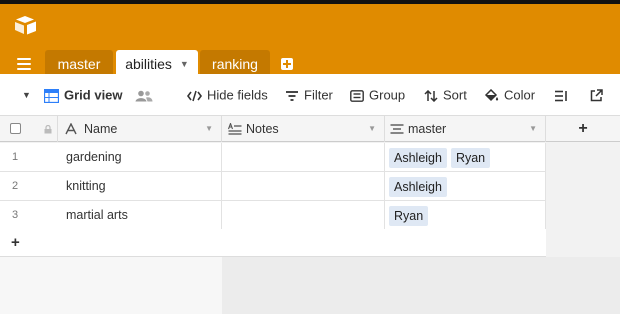  Describe the element at coordinates (29, 157) in the screenshot. I see `row-number-cell: 1` at that location.